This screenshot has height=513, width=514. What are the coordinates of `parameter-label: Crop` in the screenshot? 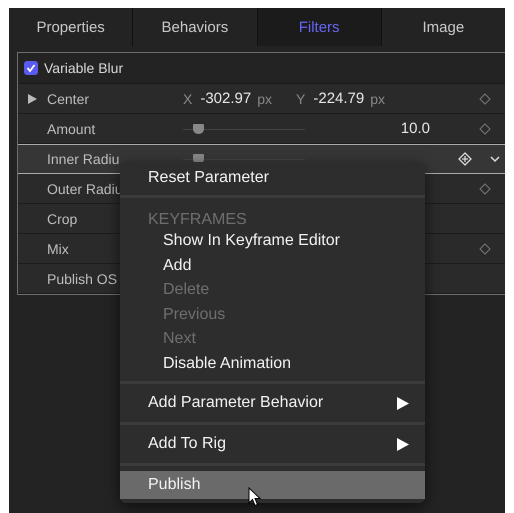 It's located at (62, 218).